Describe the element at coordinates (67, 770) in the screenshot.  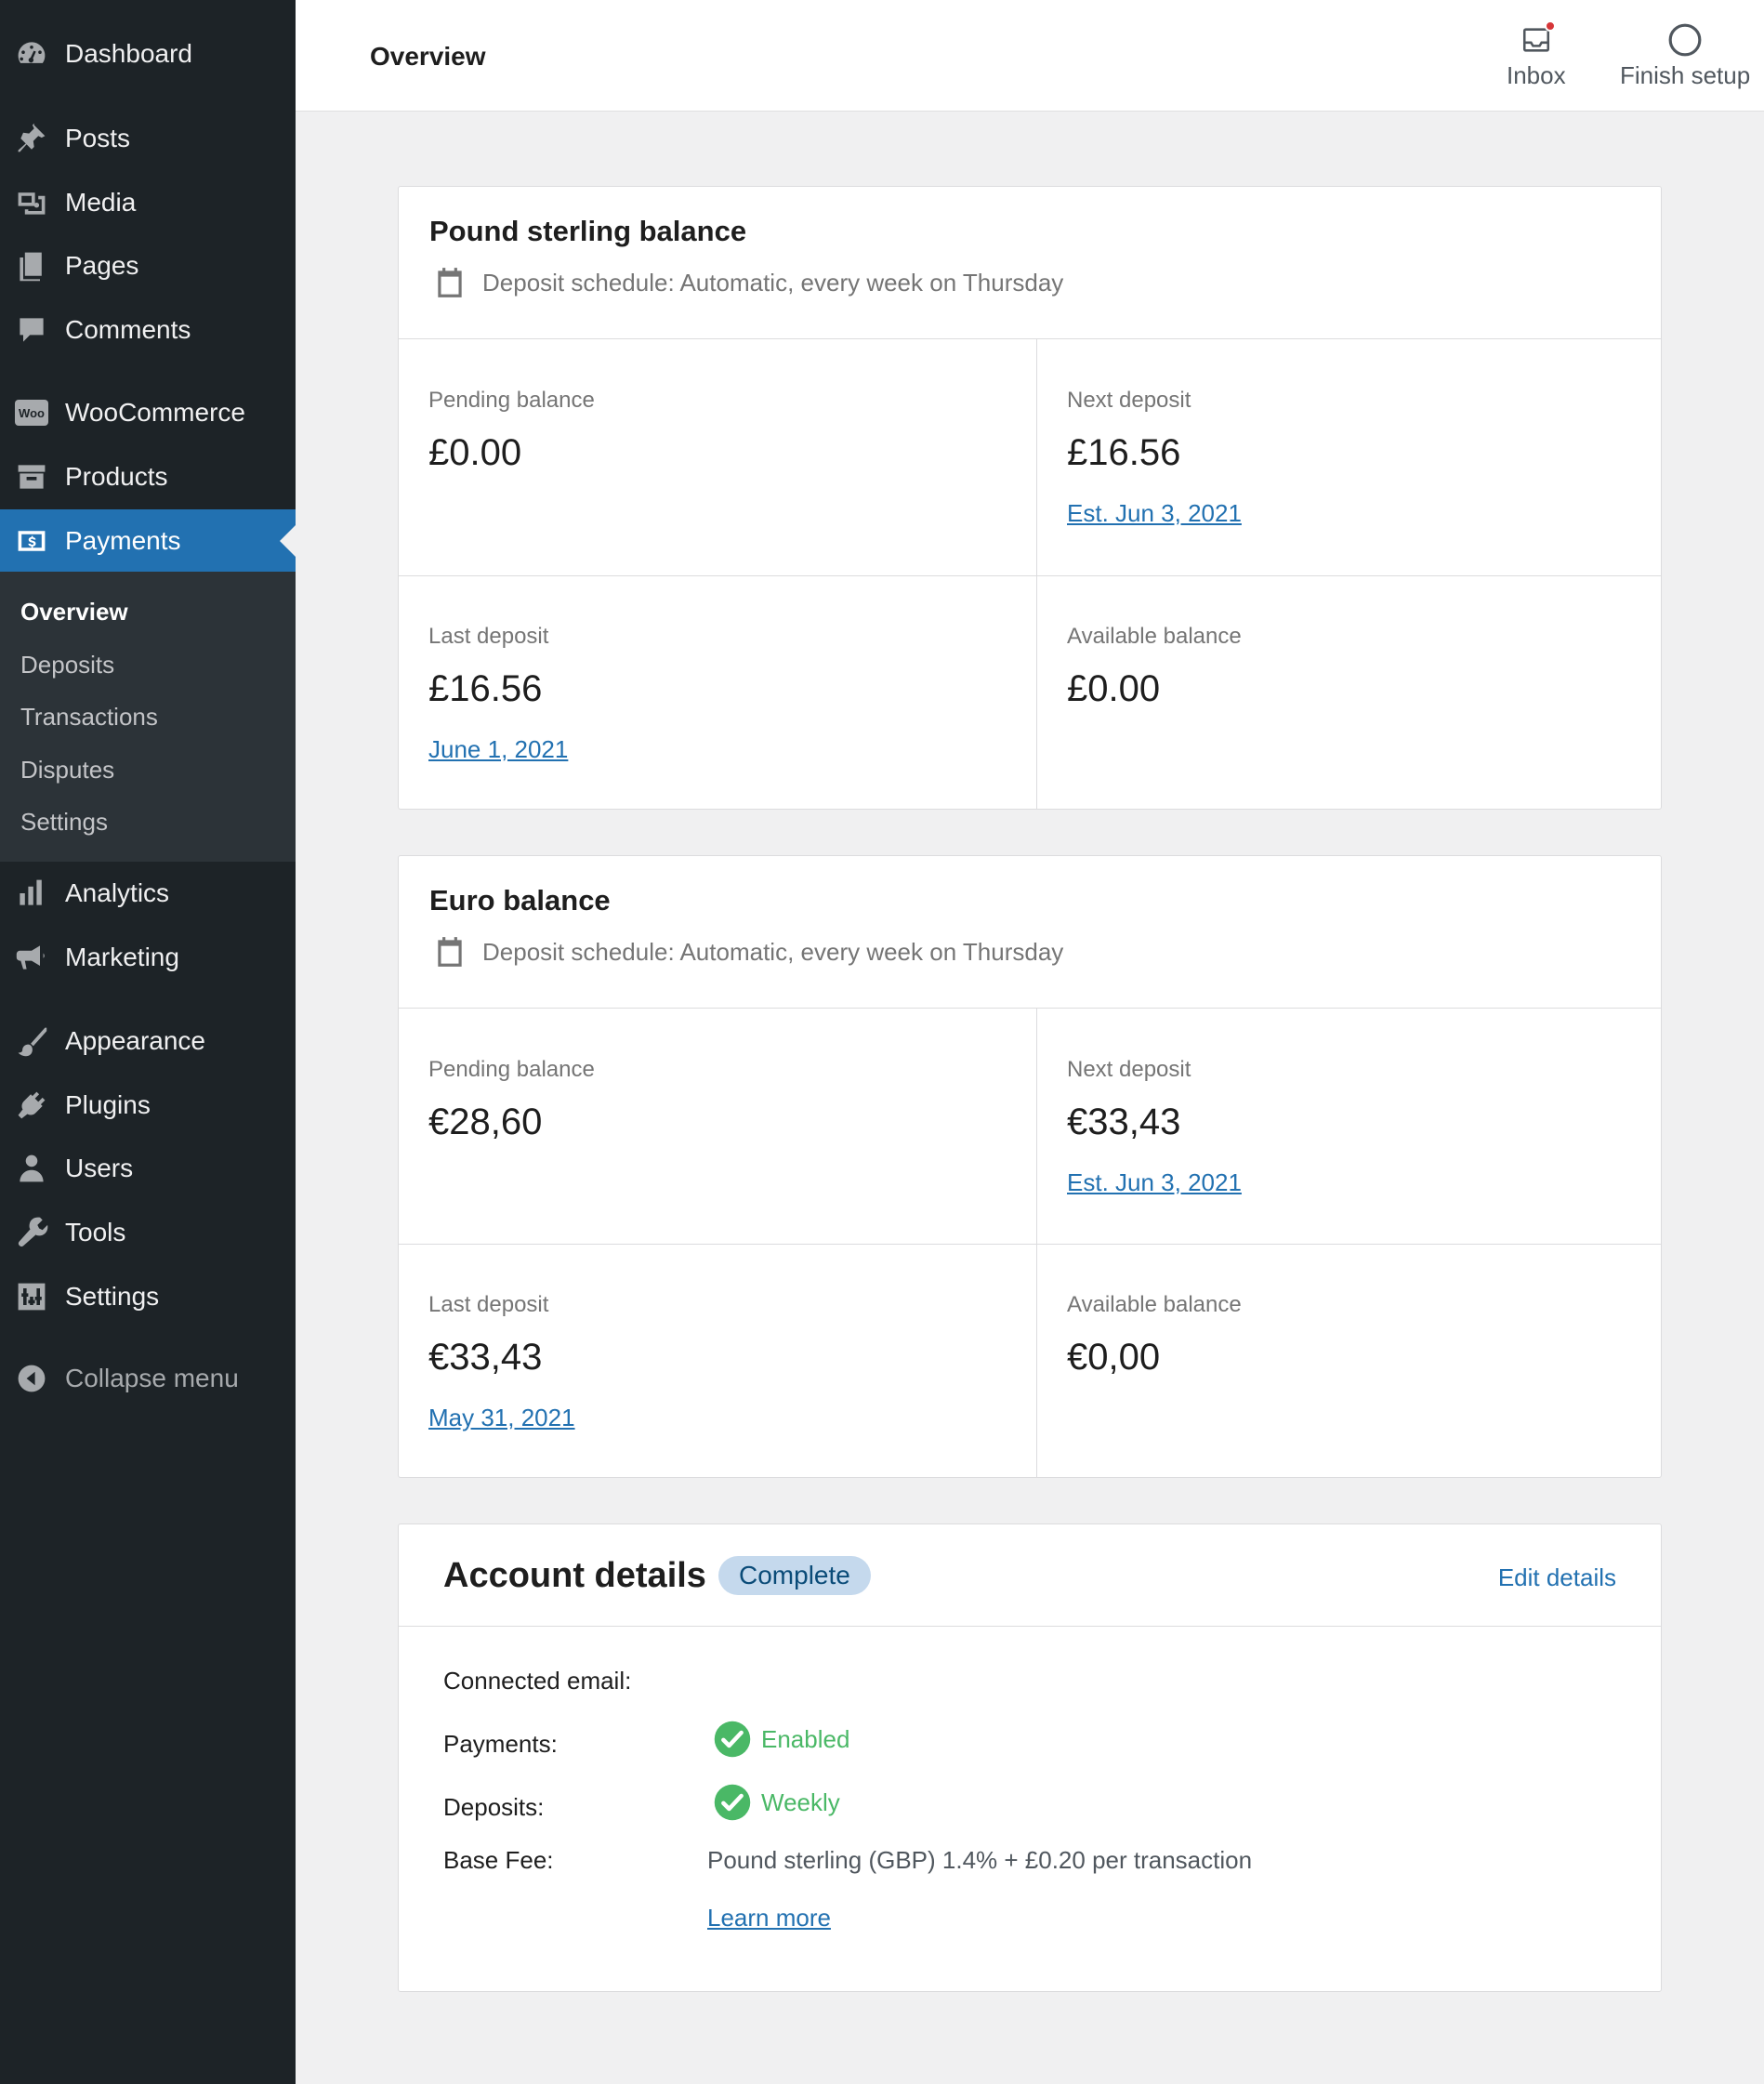
I see `submenu-disputes: Disputes` at that location.